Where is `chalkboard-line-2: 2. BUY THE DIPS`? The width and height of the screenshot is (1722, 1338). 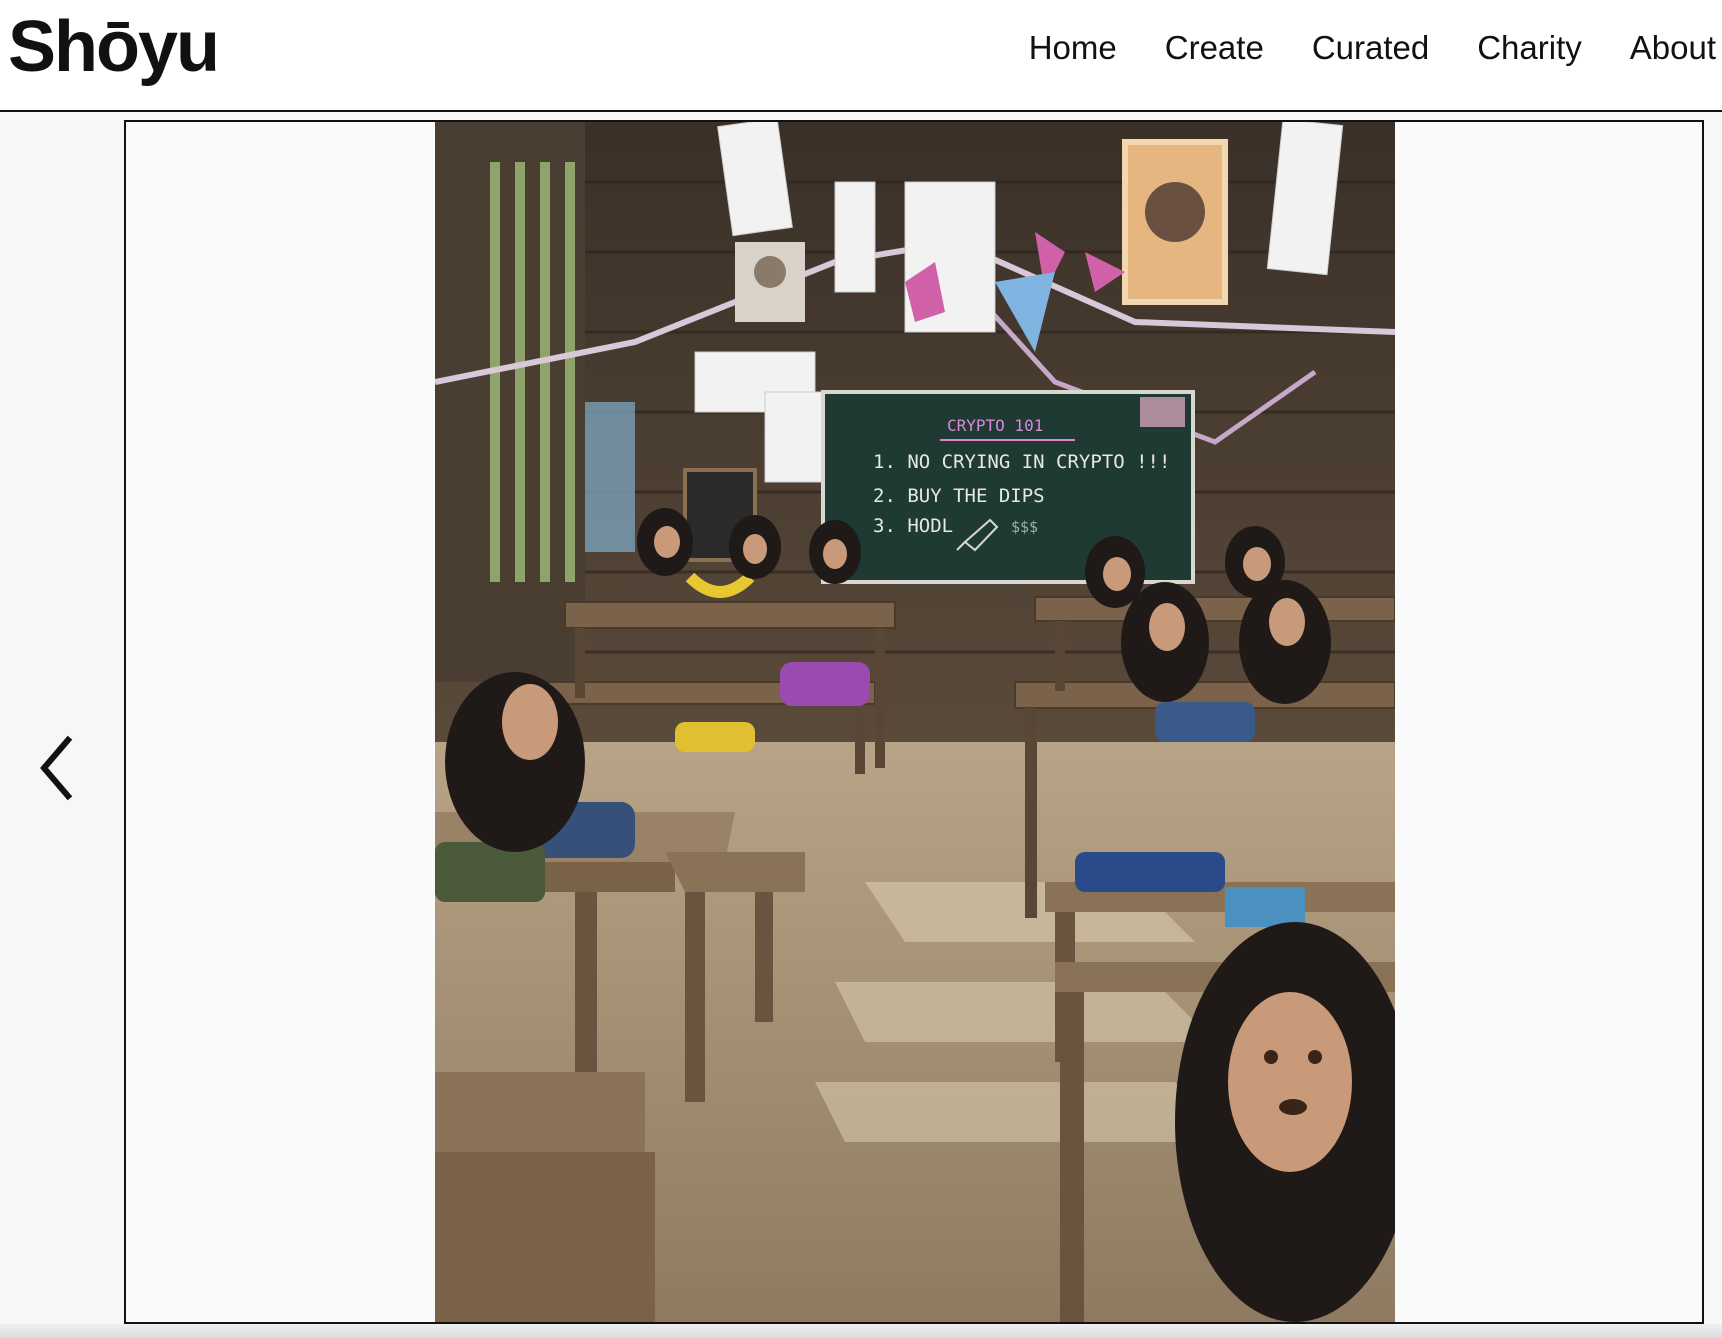 chalkboard-line-2: 2. BUY THE DIPS is located at coordinates (959, 496).